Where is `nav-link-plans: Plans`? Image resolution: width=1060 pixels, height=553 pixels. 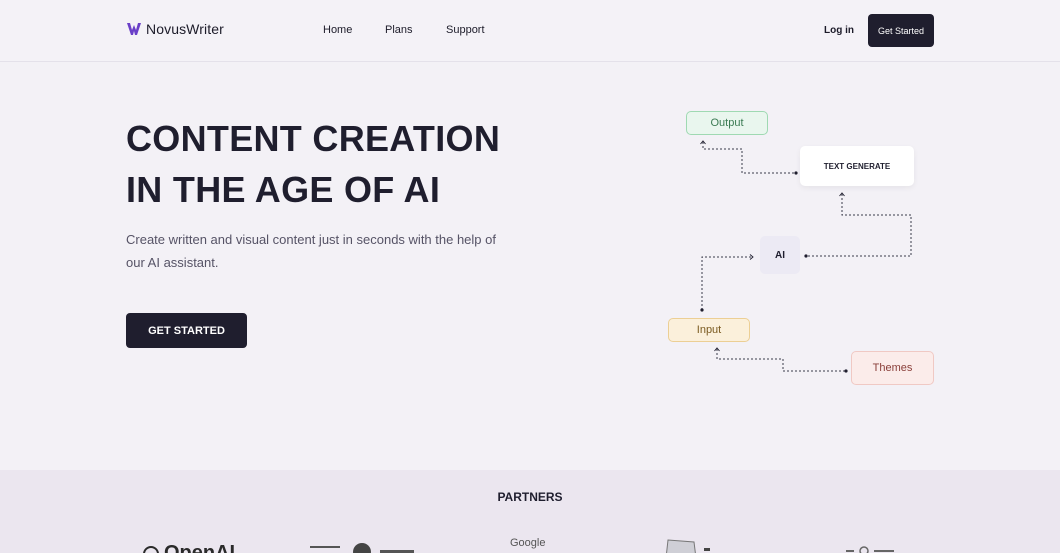 nav-link-plans: Plans is located at coordinates (399, 30).